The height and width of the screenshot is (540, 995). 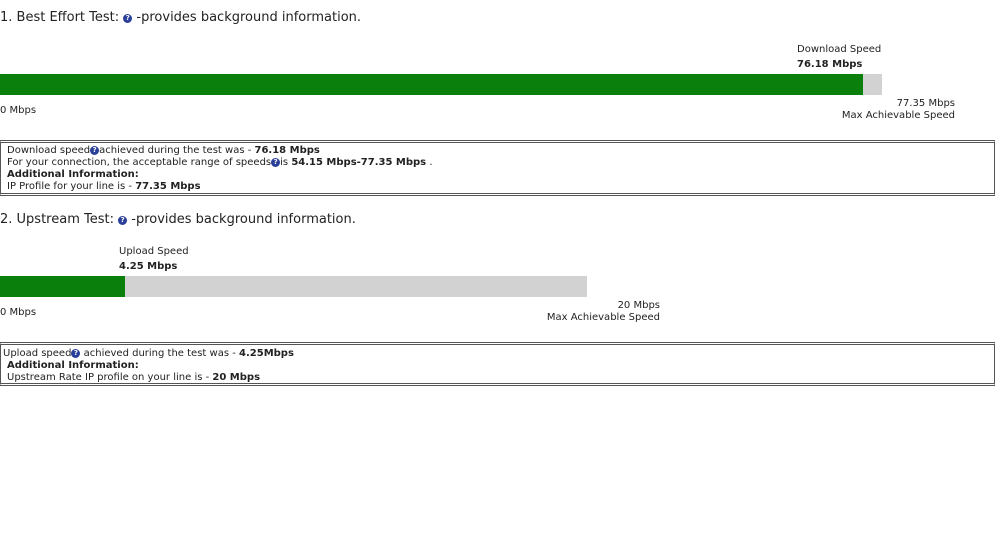 What do you see at coordinates (177, 150) in the screenshot?
I see `download-result-text: achieved during the test was -` at bounding box center [177, 150].